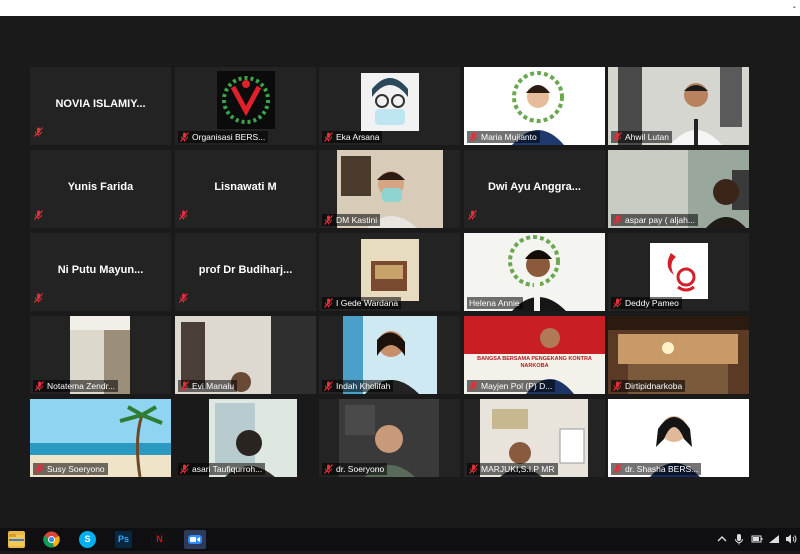  I want to click on participant-tile: Dirtipidnarkoba, so click(678, 355).